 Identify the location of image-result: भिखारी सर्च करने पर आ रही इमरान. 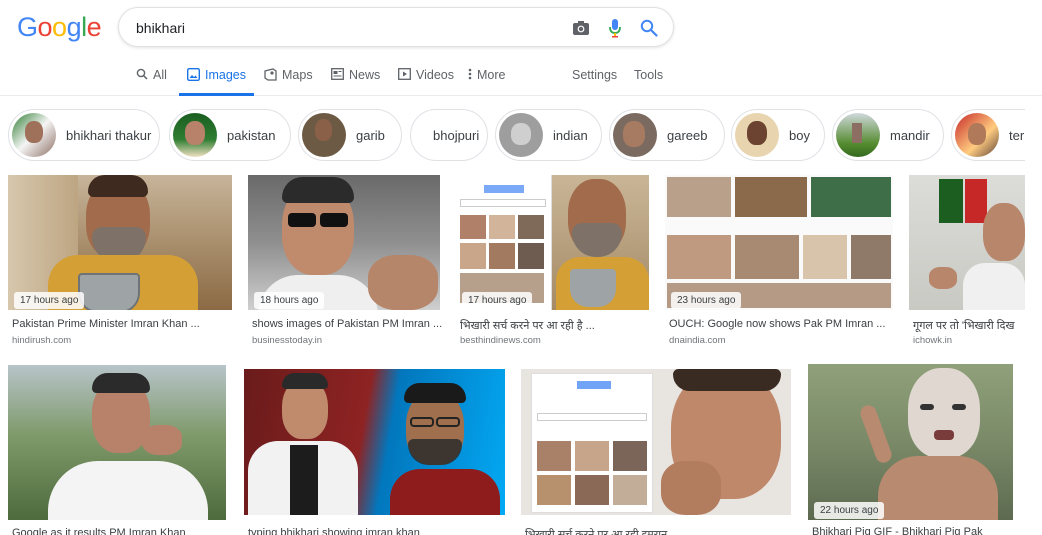
(656, 452).